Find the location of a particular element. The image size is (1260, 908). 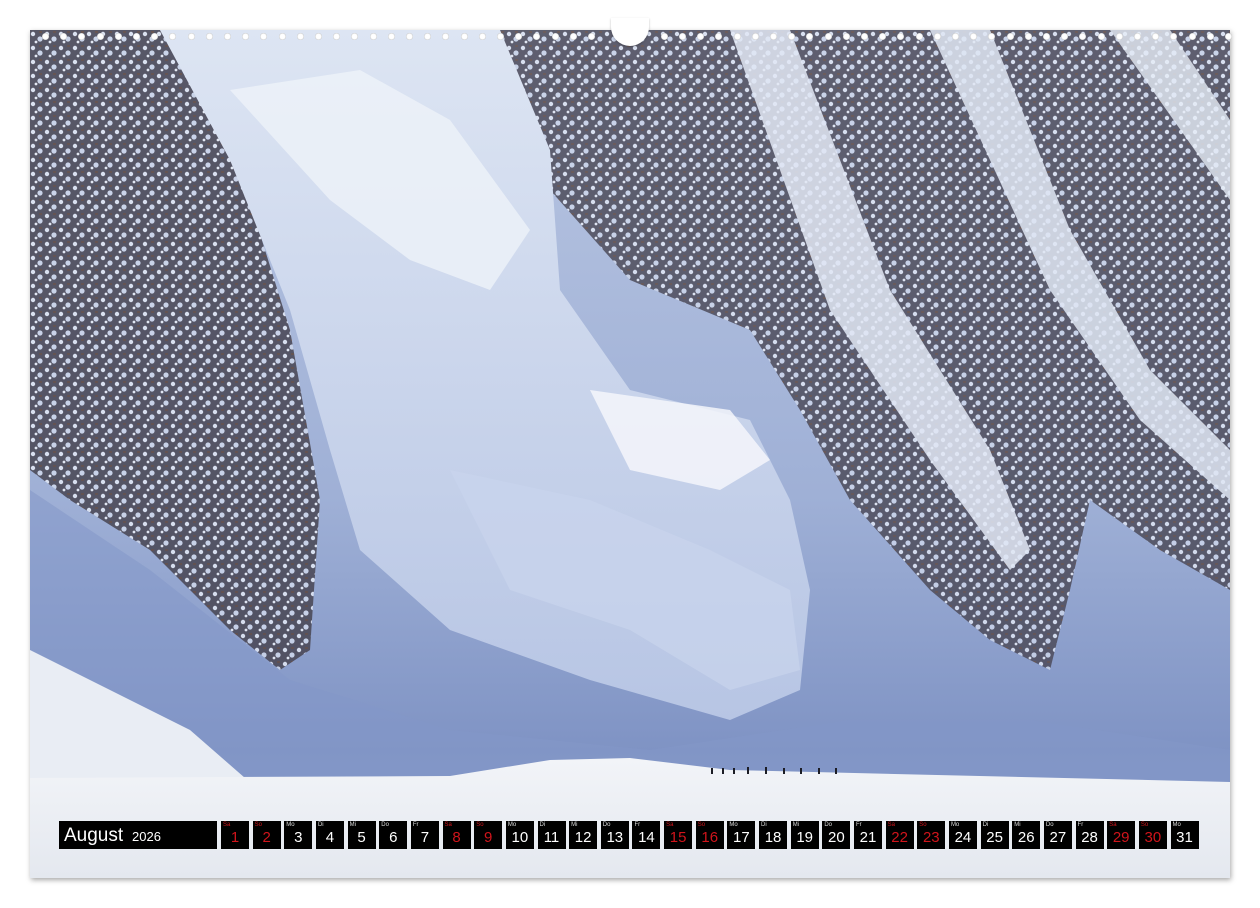

day-cell: So 9 is located at coordinates (488, 835).